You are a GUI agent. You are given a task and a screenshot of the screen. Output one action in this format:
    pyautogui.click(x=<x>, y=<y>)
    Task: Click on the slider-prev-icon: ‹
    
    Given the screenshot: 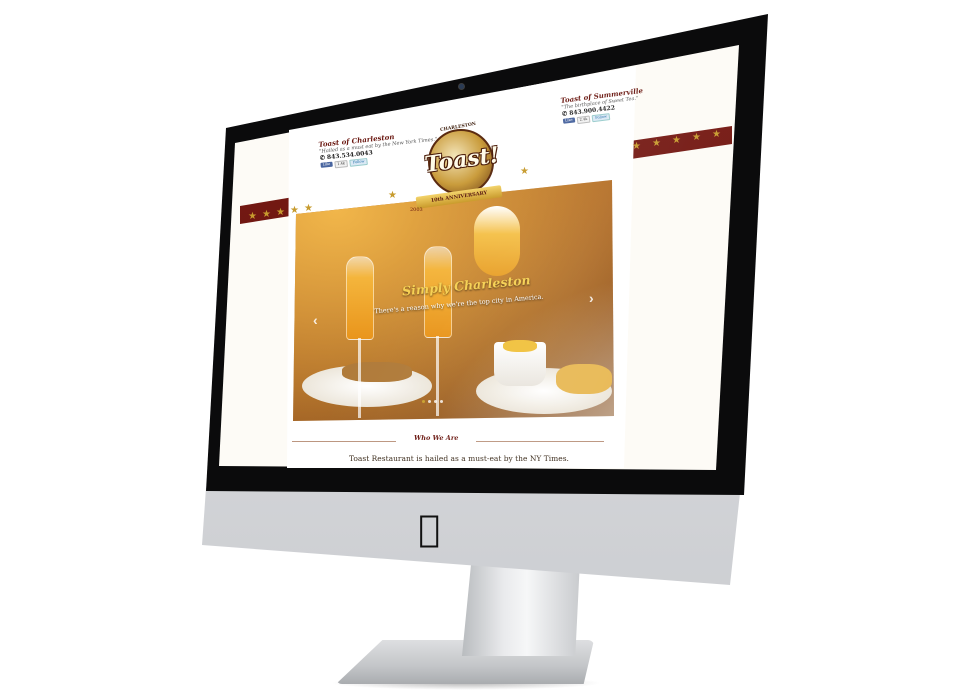 What is the action you would take?
    pyautogui.click(x=315, y=320)
    